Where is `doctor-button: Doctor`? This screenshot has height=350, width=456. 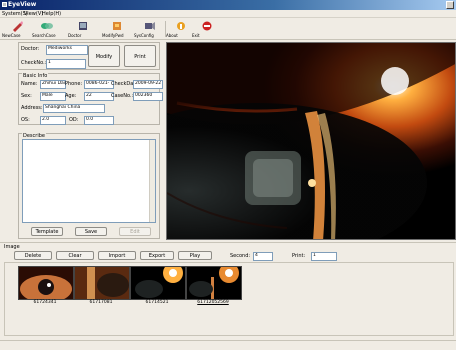
doctor-button: Doctor is located at coordinates (83, 29).